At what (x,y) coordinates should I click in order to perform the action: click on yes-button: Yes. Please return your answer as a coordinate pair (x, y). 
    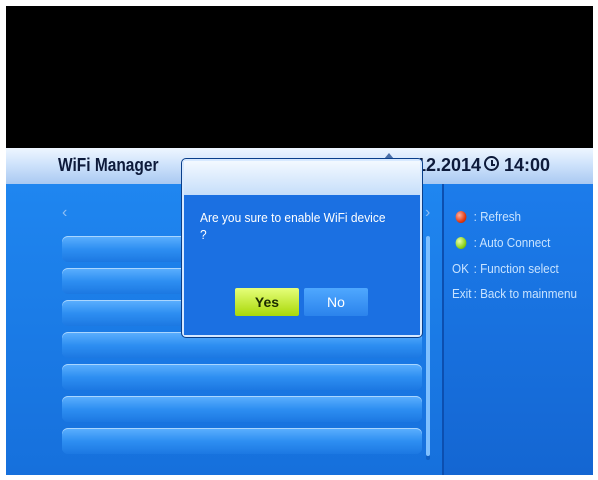
    Looking at the image, I should click on (267, 302).